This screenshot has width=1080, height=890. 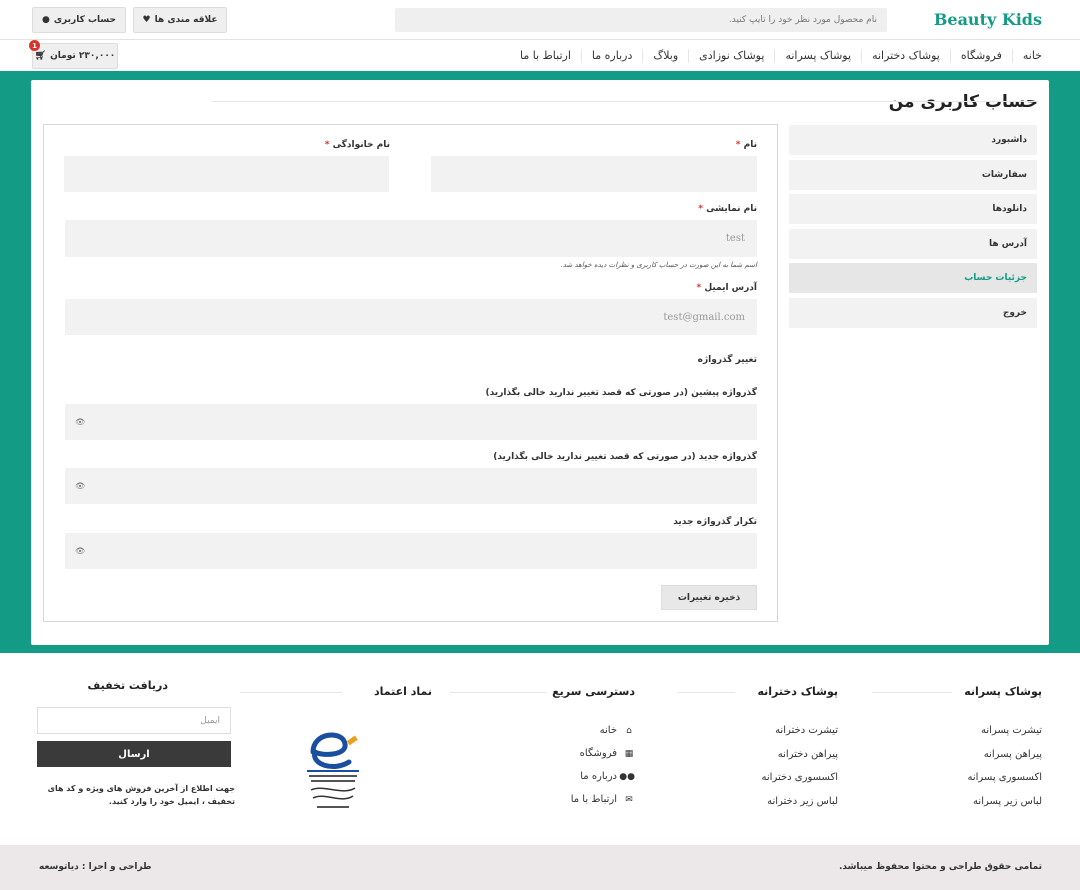 What do you see at coordinates (127, 685) in the screenshot?
I see `footer-newsletter-title: دریافت تخفیف` at bounding box center [127, 685].